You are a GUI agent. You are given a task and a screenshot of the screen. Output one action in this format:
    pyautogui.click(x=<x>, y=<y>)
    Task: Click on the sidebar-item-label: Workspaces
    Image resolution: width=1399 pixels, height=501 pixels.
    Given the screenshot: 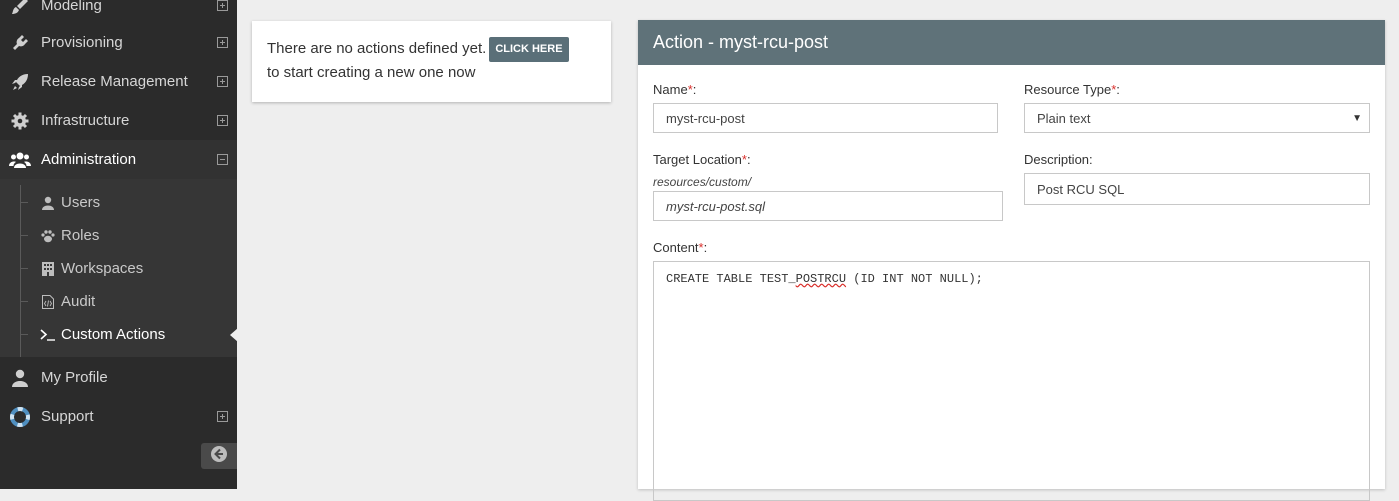 What is the action you would take?
    pyautogui.click(x=102, y=268)
    